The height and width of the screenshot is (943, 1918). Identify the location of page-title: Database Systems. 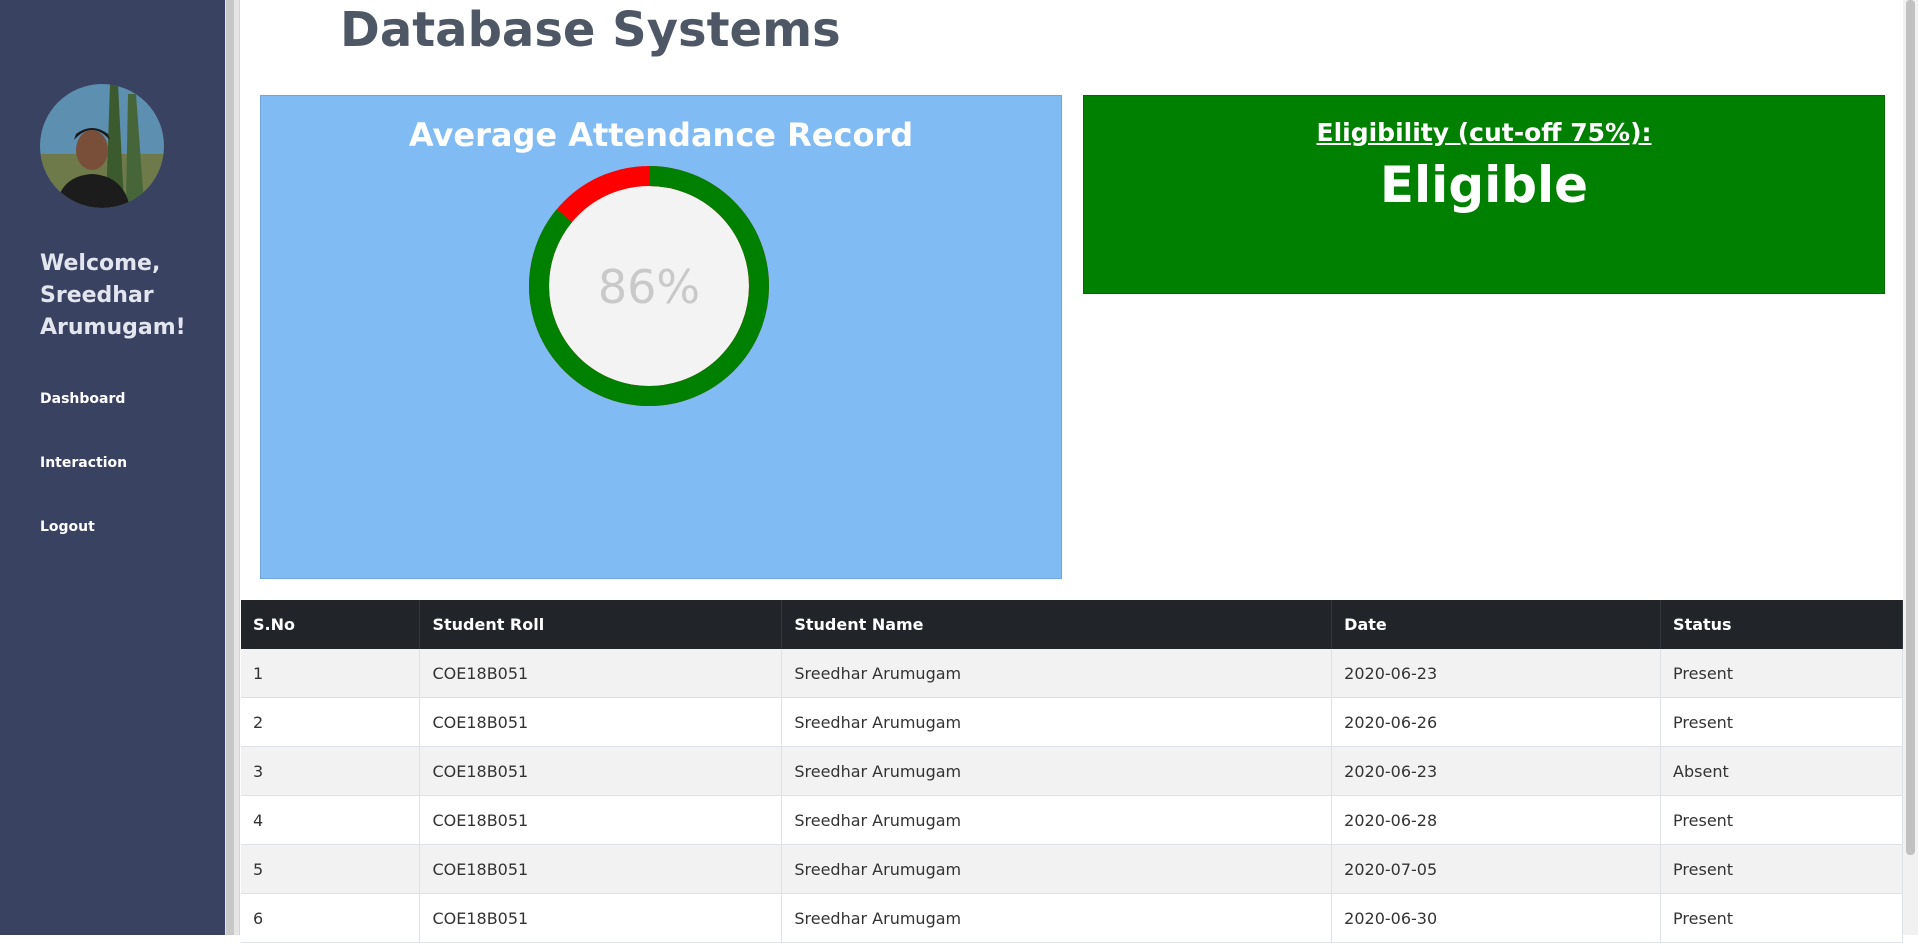
(590, 30).